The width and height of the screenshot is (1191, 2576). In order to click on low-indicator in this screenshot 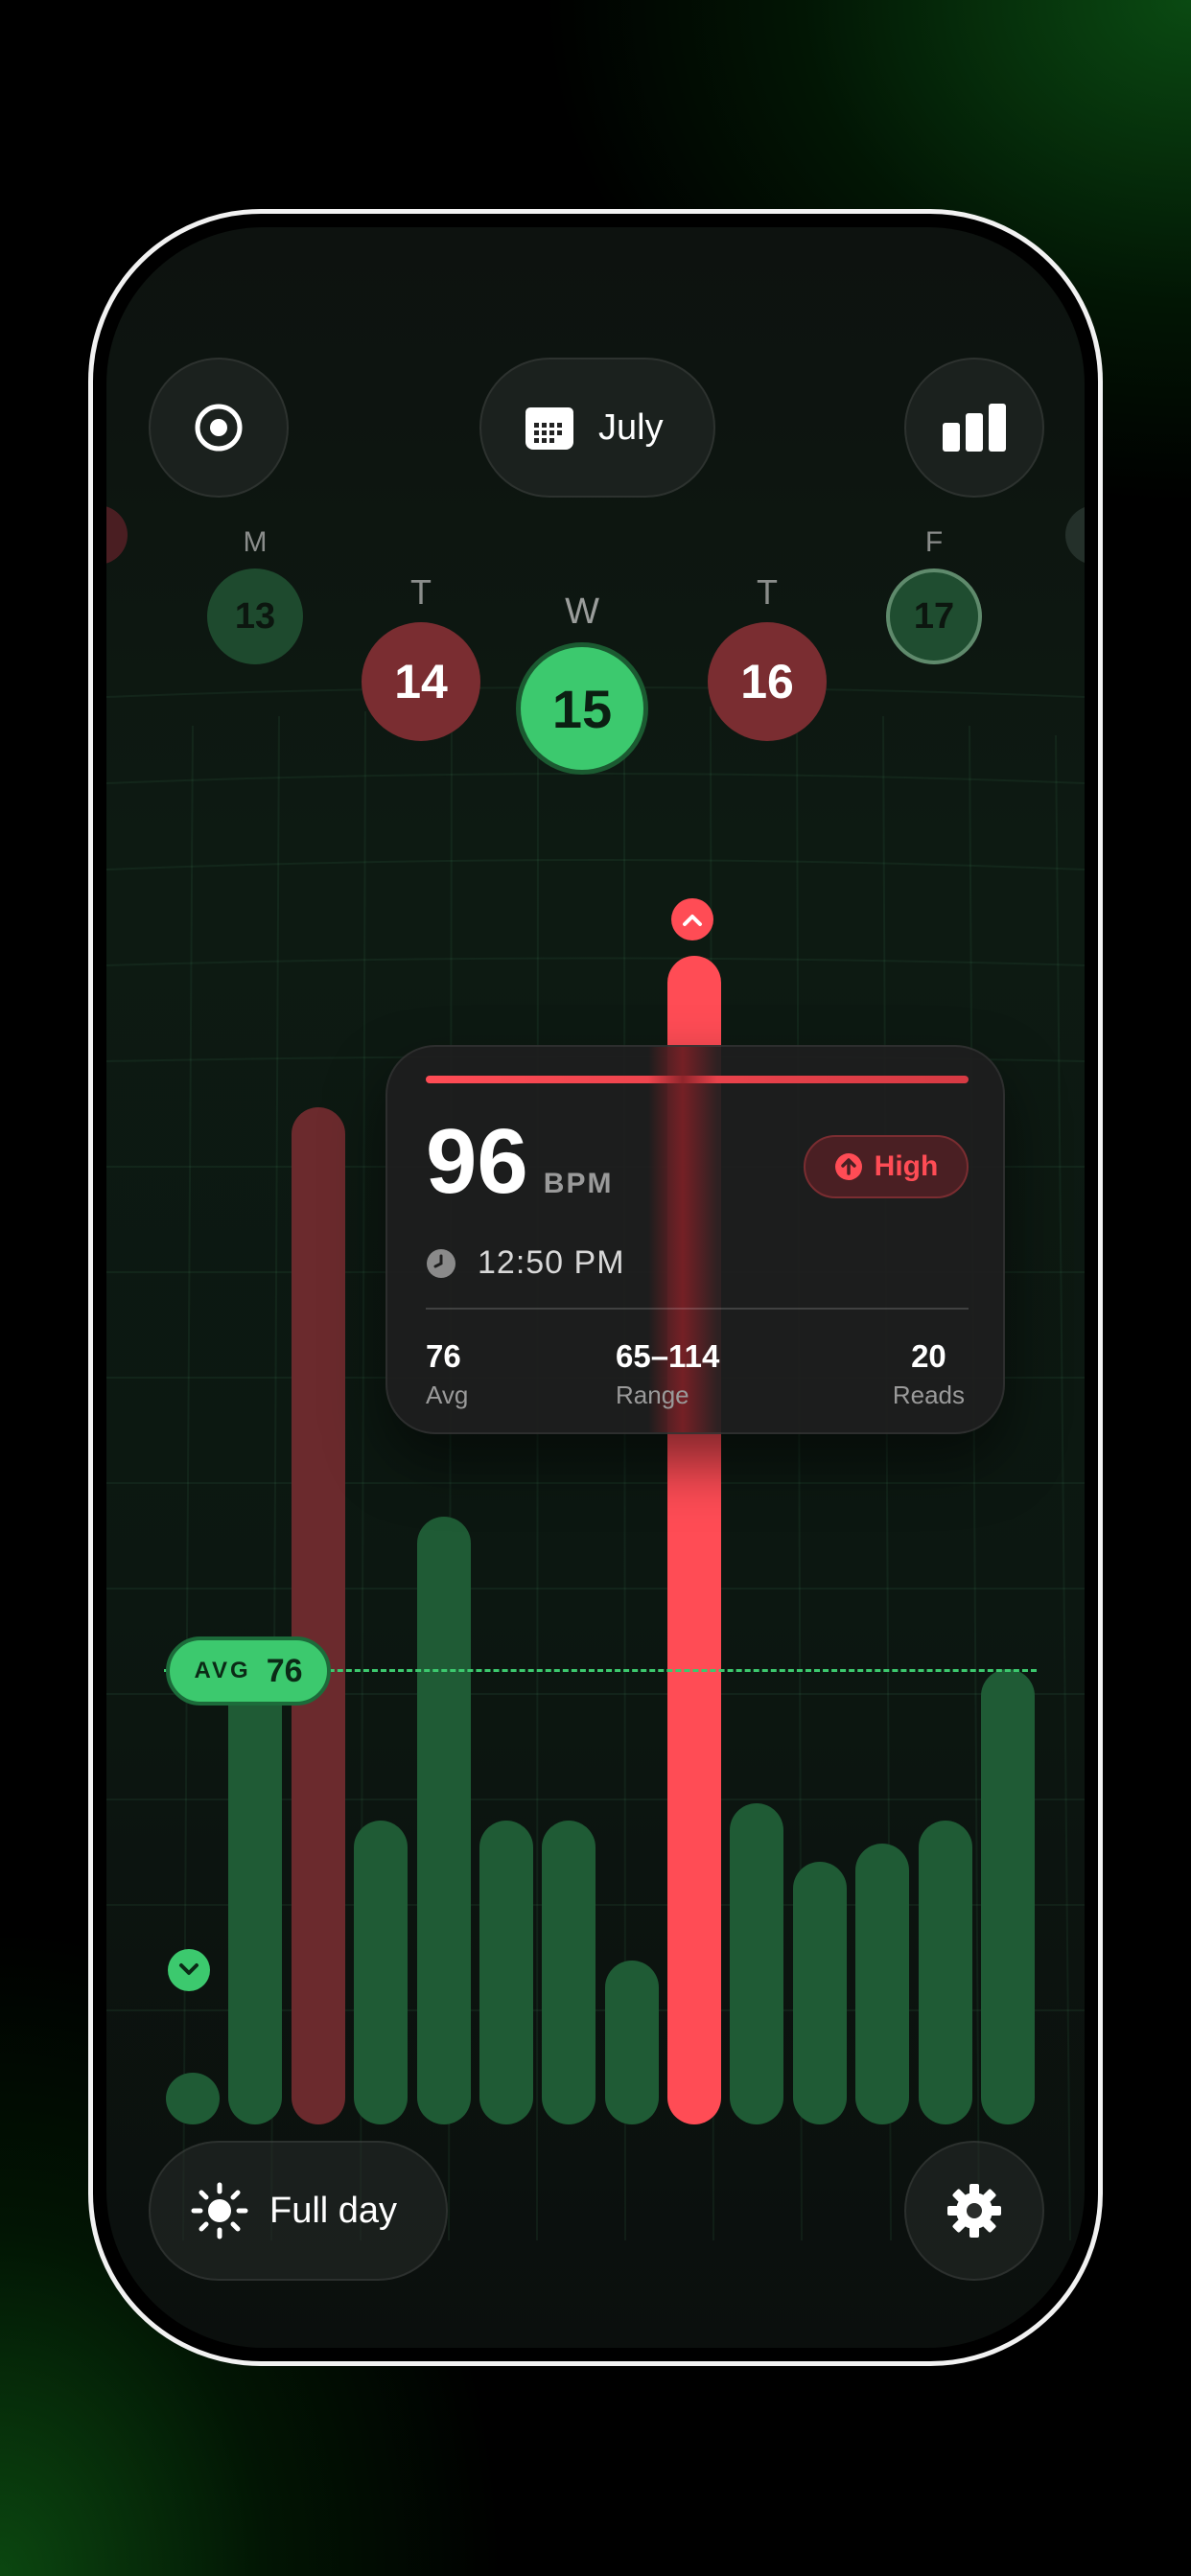, I will do `click(189, 1970)`.